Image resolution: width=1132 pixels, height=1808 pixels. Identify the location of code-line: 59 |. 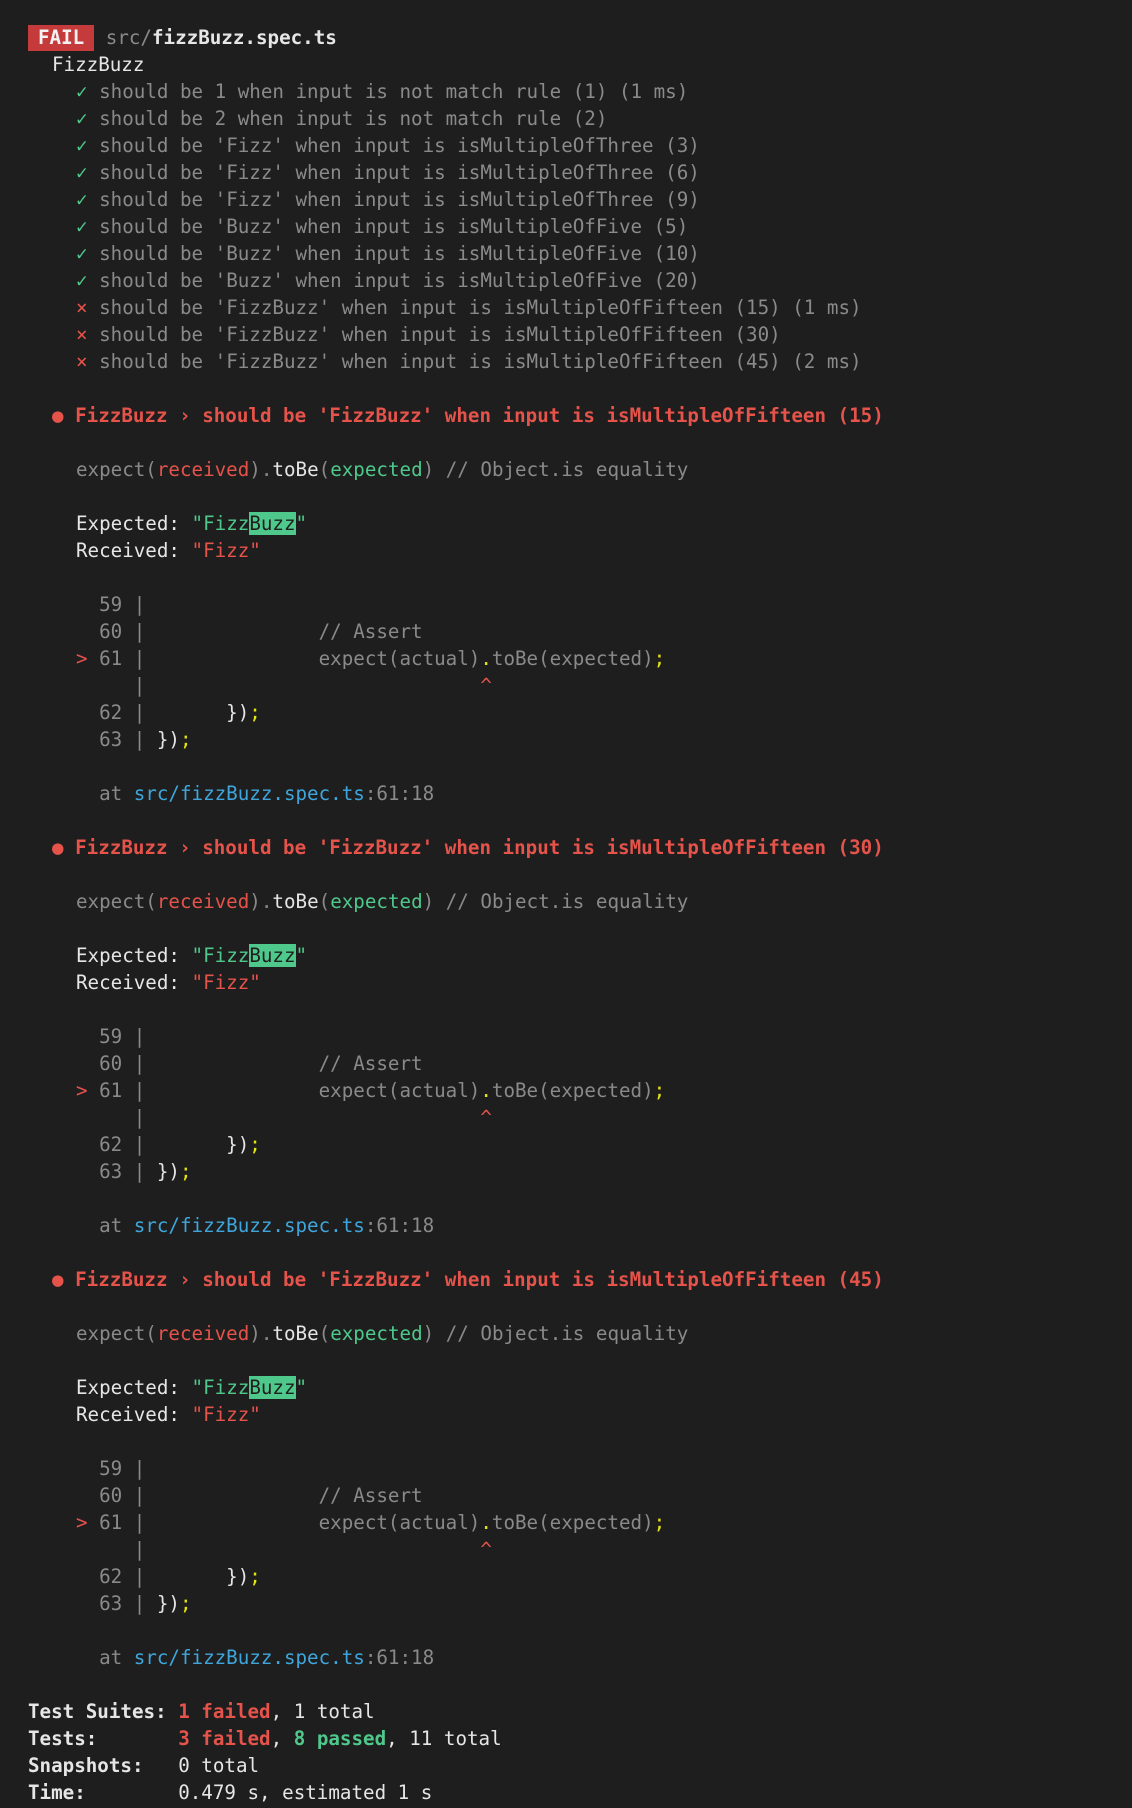
(580, 1468).